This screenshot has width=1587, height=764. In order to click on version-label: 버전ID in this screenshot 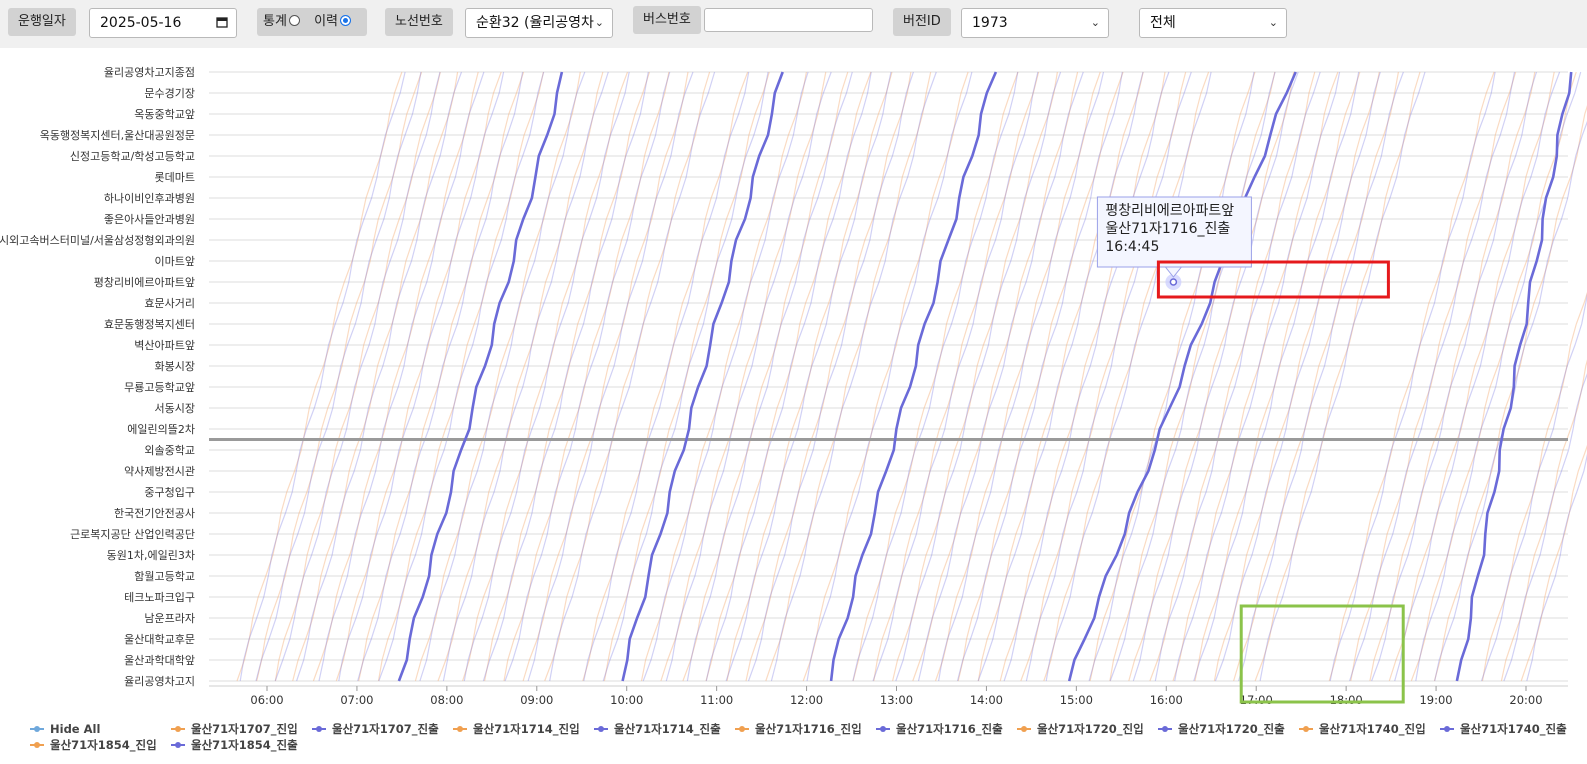, I will do `click(922, 22)`.